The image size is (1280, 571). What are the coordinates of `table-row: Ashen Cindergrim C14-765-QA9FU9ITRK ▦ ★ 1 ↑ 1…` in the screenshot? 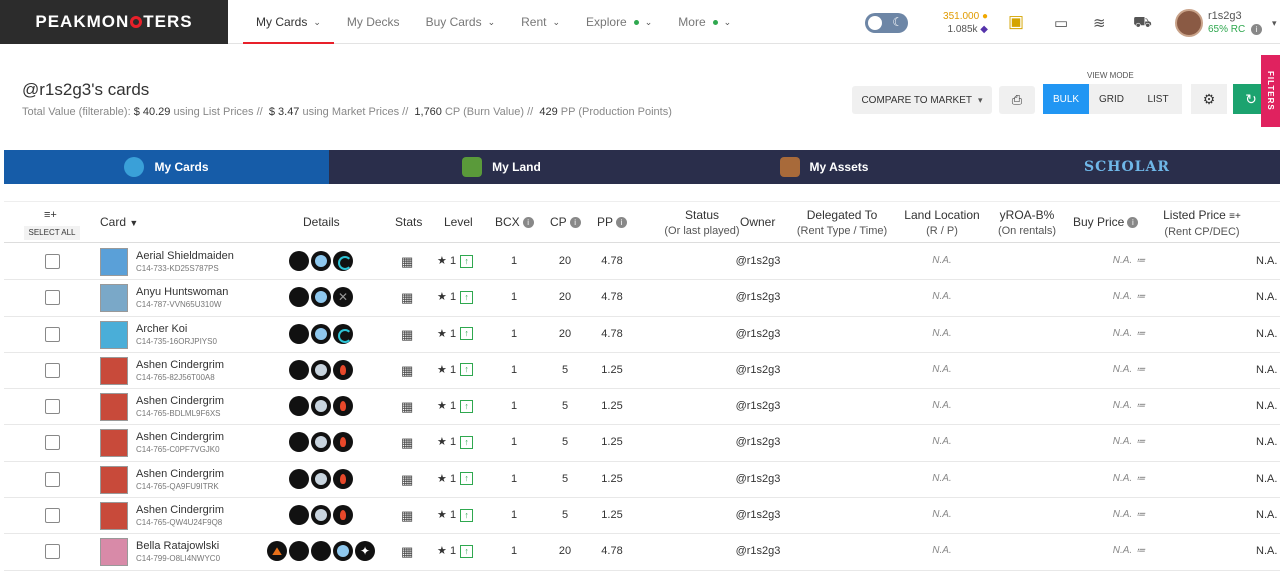 It's located at (642, 480).